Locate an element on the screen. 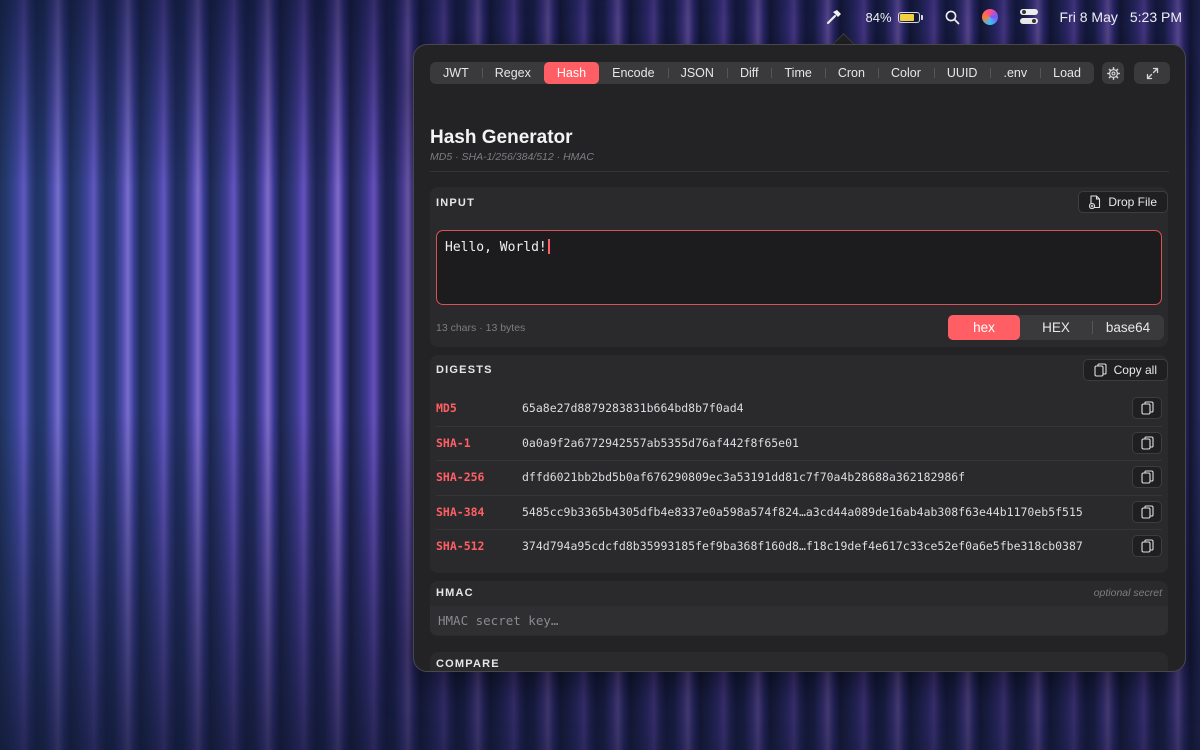 This screenshot has width=1200, height=750. battery-status: 84% is located at coordinates (894, 17).